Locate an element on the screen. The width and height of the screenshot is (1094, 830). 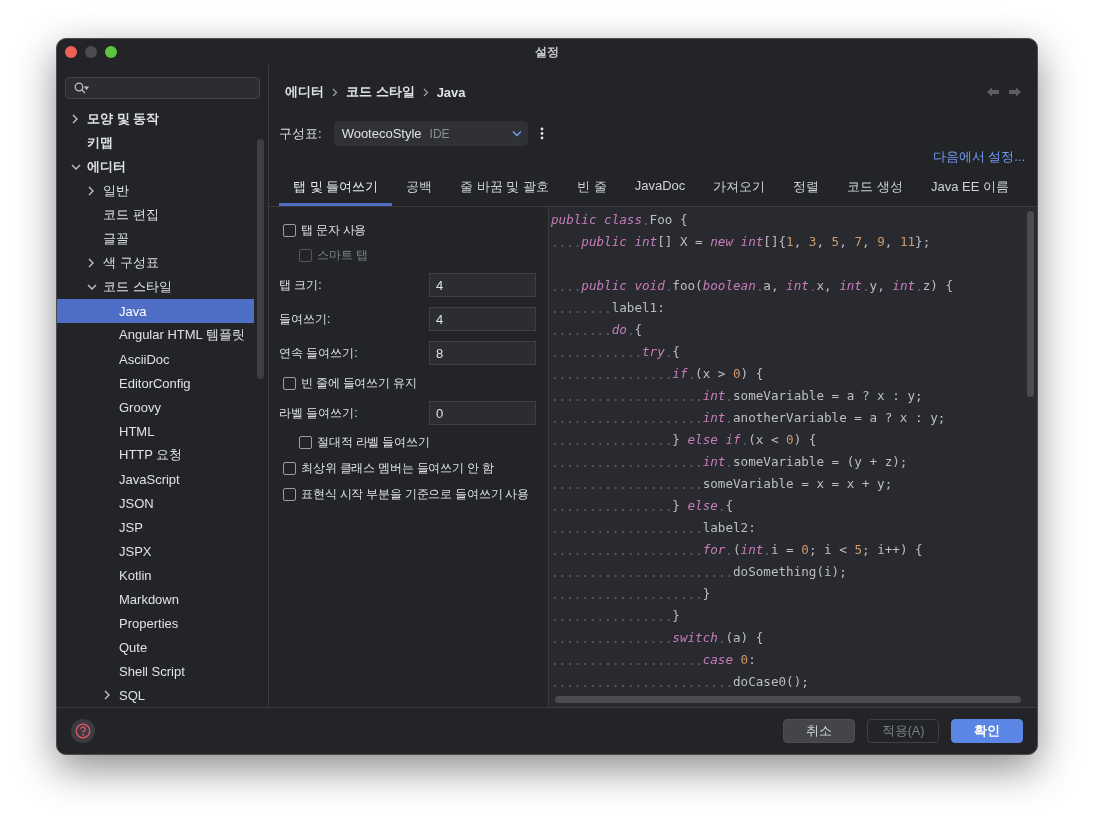
tab: 코드 생성 is located at coordinates (875, 189).